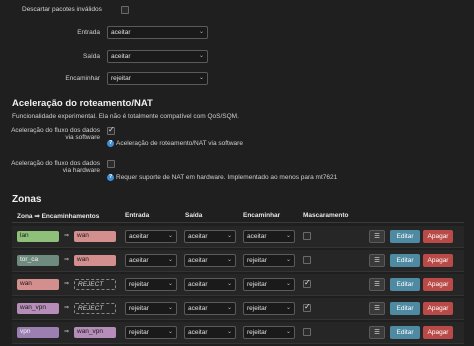 The image size is (474, 346). What do you see at coordinates (55, 163) in the screenshot?
I see `hw-offload-label-line1: Aceleração do fluxo dos dados` at bounding box center [55, 163].